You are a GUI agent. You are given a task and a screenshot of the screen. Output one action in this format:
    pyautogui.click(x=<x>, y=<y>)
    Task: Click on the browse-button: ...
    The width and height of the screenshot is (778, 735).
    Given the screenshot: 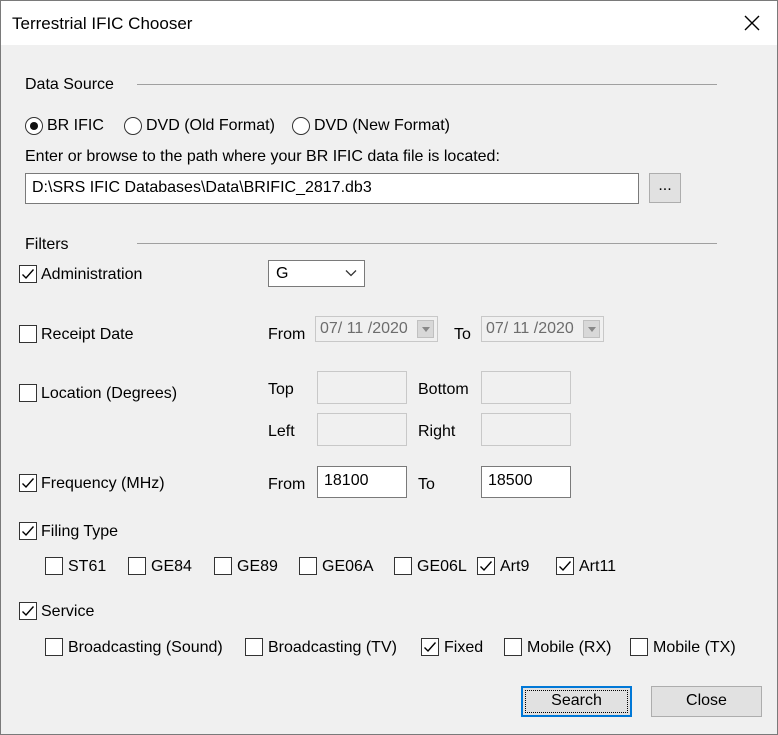 What is the action you would take?
    pyautogui.click(x=665, y=188)
    